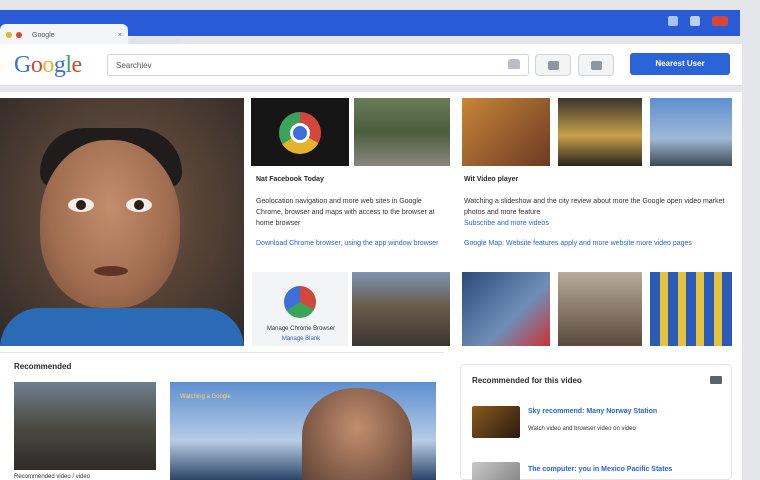 This screenshot has height=480, width=760. What do you see at coordinates (300, 132) in the screenshot?
I see `chrome-thumbnail` at bounding box center [300, 132].